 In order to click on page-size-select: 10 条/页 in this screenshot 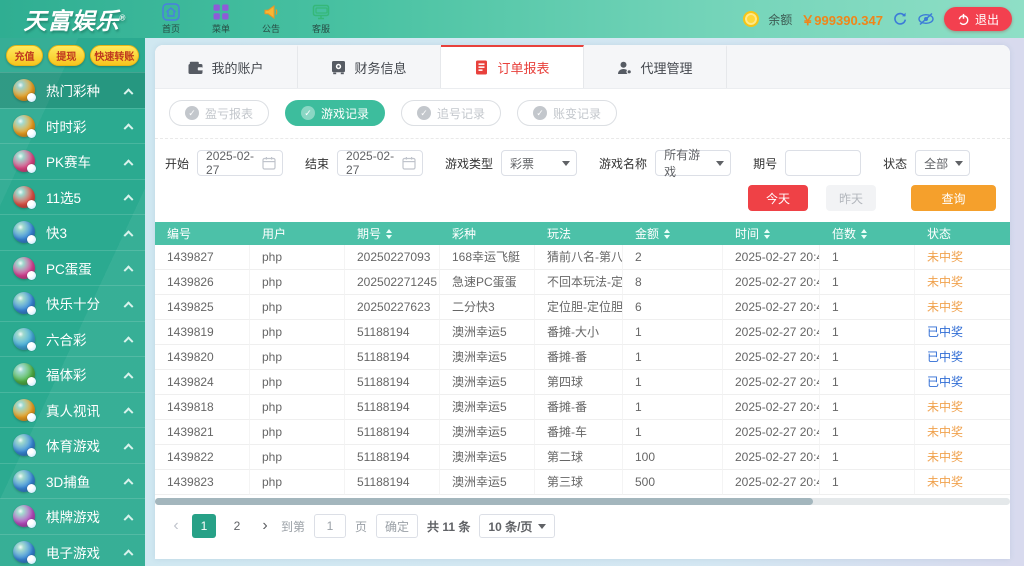, I will do `click(517, 526)`.